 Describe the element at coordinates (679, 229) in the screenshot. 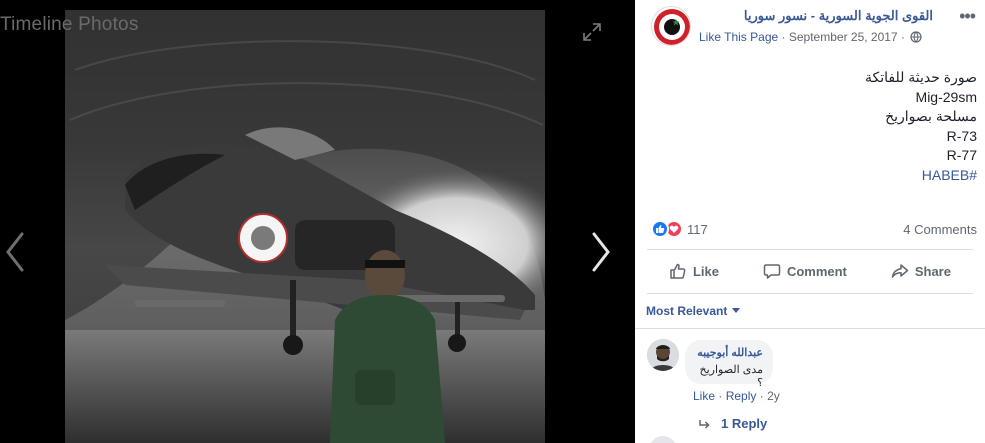

I see `reactions-summary: 117` at that location.